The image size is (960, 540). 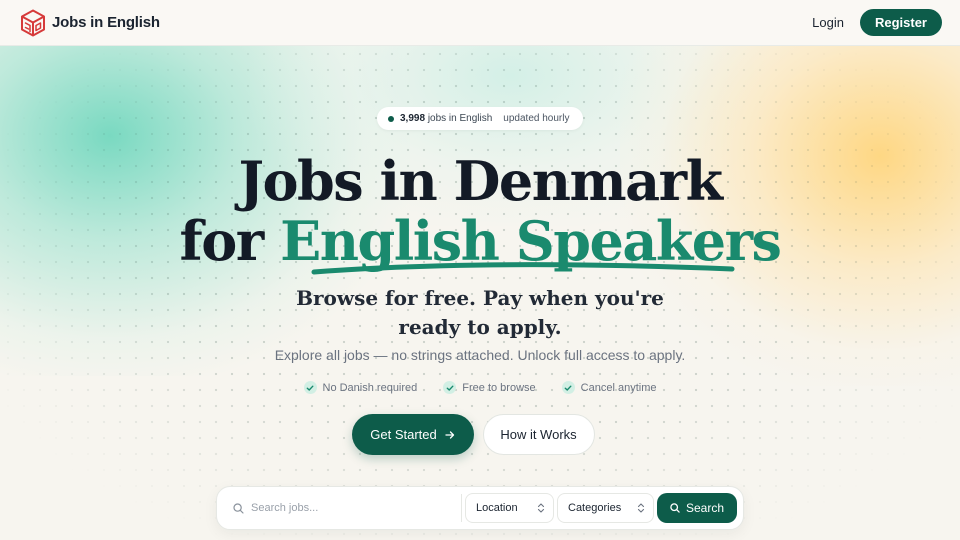 I want to click on perk-item: Cancel anytime, so click(x=609, y=387).